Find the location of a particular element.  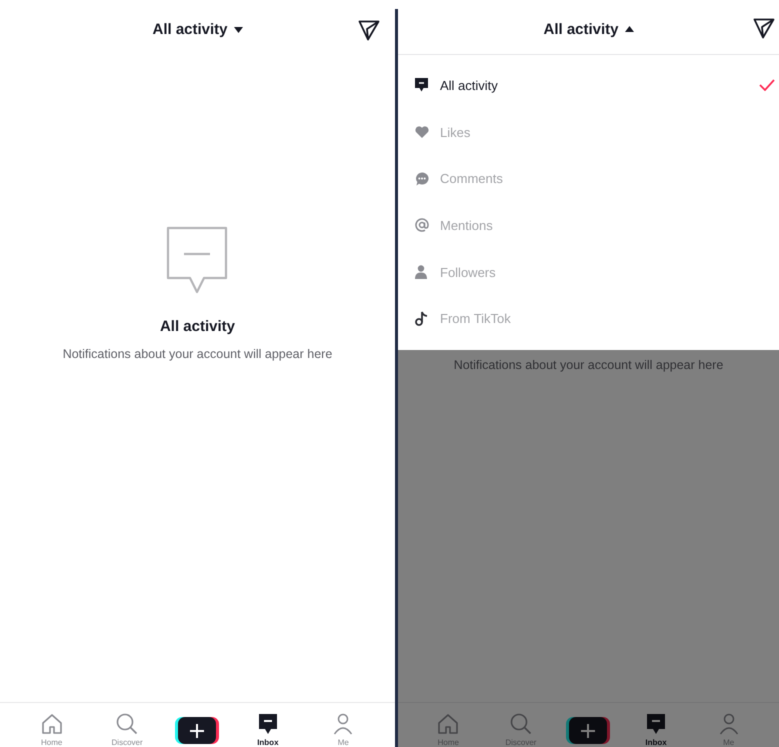

menu-item: Mentions is located at coordinates (588, 225).